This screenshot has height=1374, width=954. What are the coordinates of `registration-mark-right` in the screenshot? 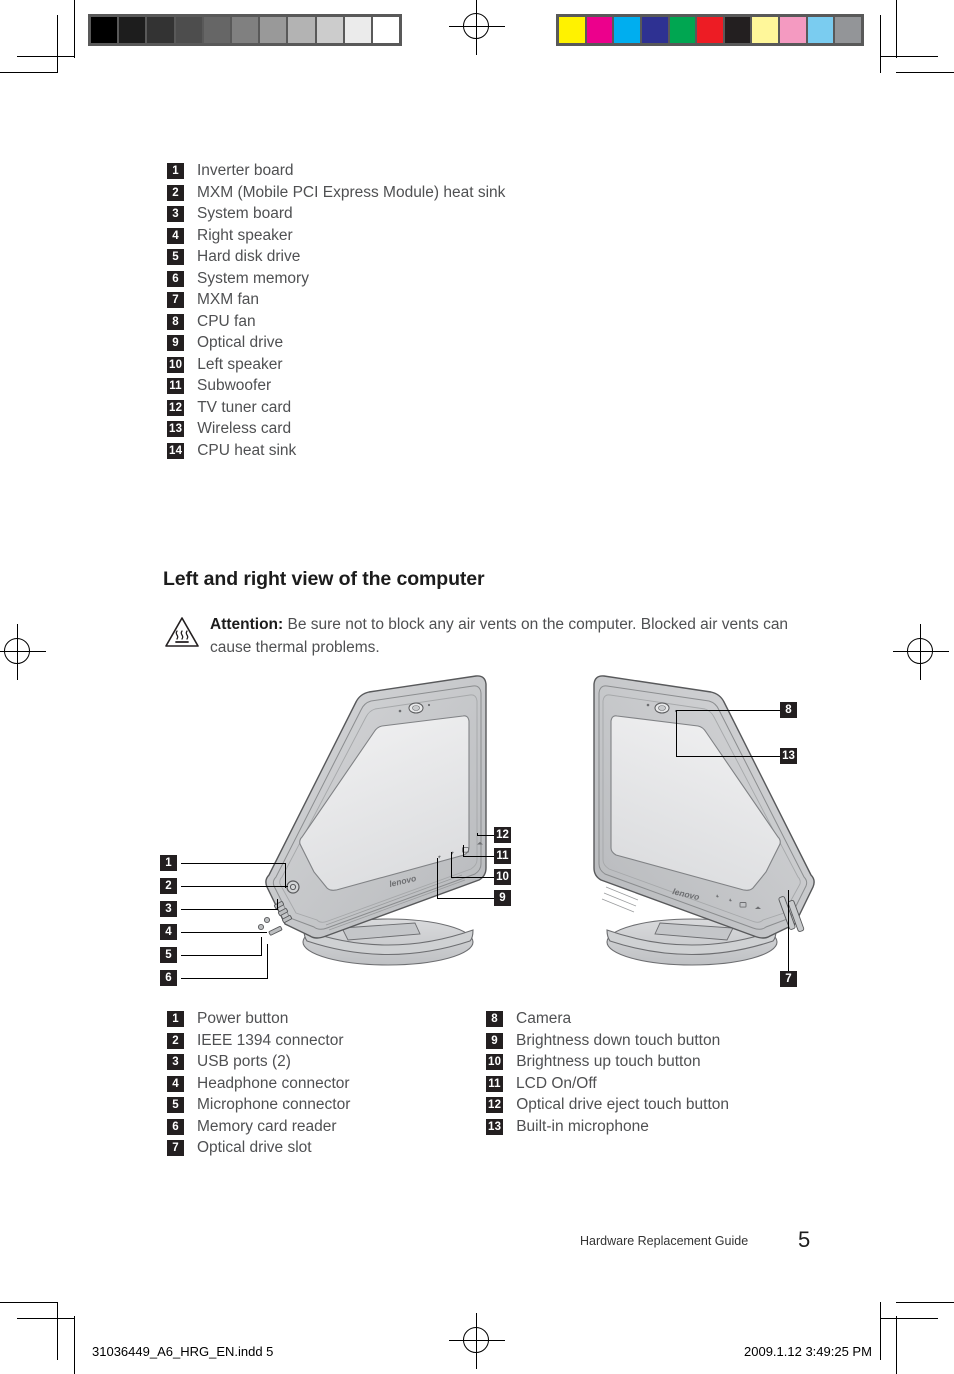 It's located at (921, 652).